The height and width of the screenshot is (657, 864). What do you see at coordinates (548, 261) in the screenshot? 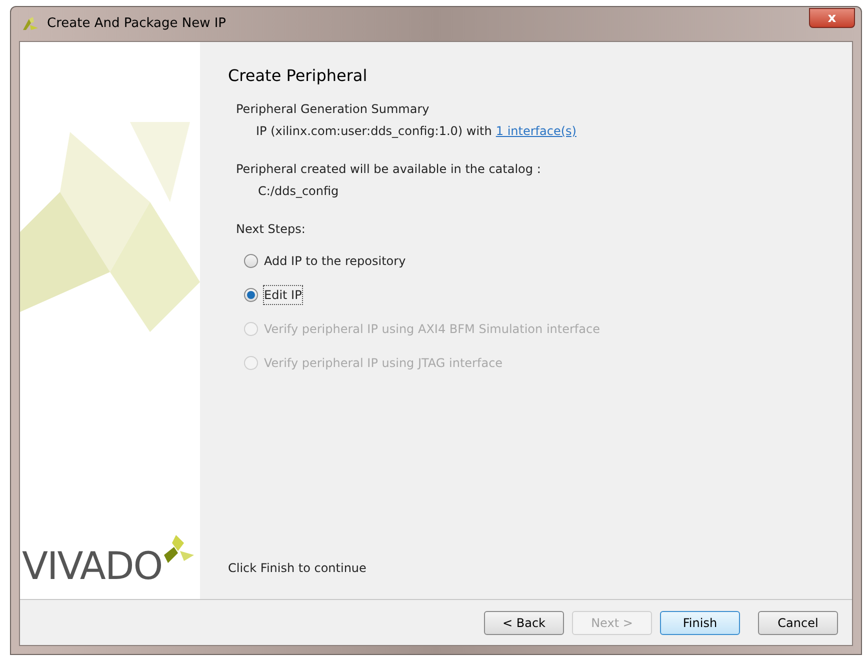
I see `radio-option: Add IP to the repository` at bounding box center [548, 261].